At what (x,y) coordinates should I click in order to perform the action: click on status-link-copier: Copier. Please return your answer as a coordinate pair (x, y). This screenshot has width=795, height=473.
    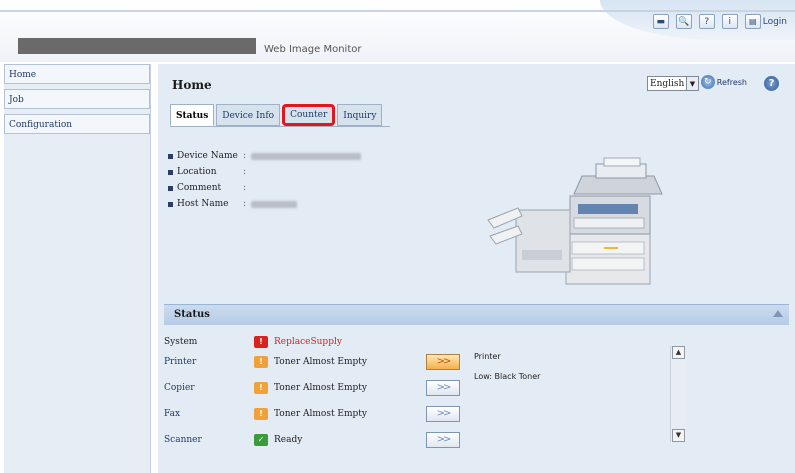
    Looking at the image, I should click on (209, 388).